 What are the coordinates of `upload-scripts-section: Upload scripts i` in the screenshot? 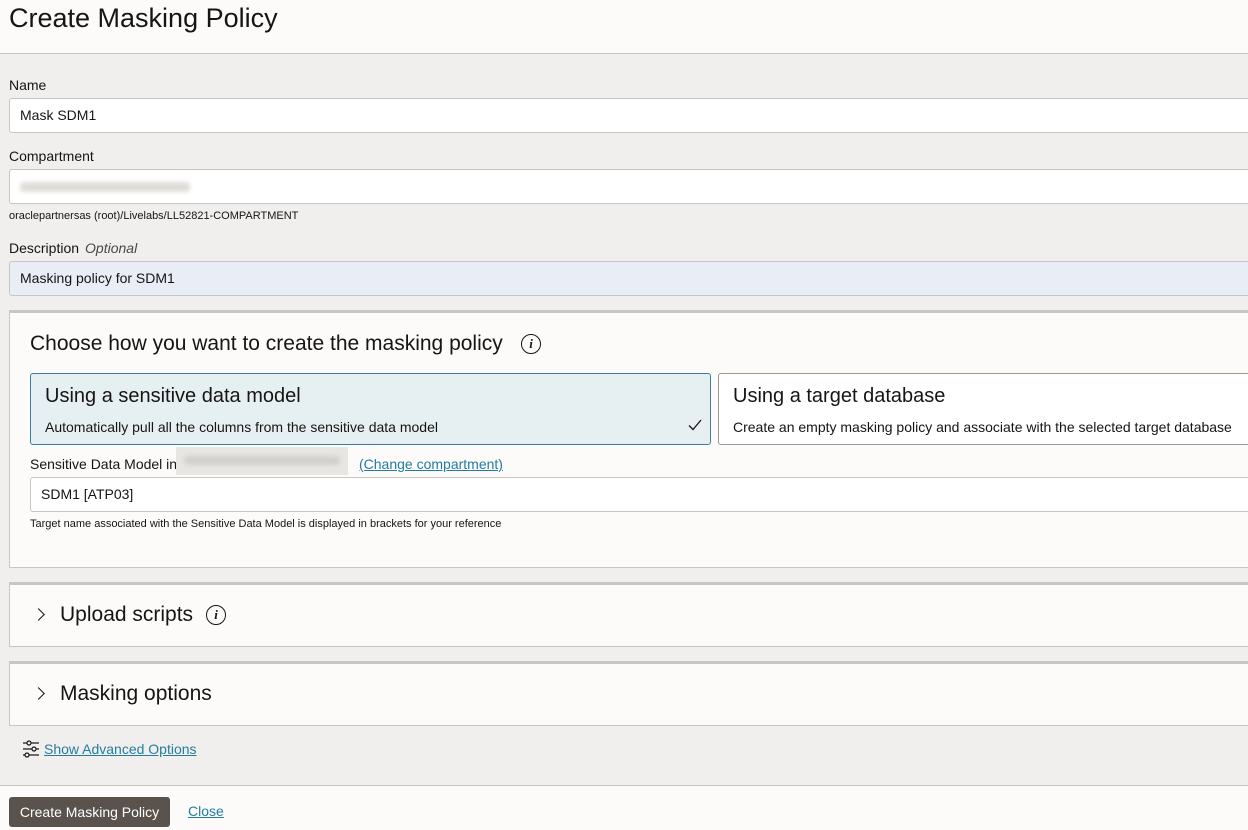 It's located at (628, 614).